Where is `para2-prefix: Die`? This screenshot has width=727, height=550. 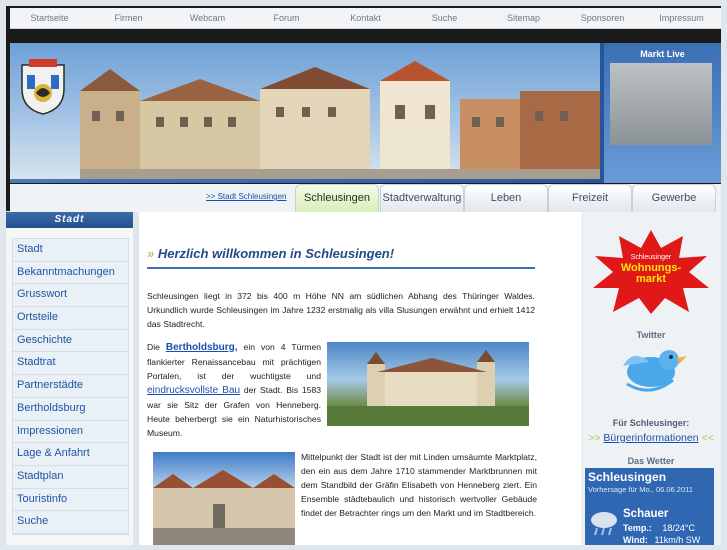
para2-prefix: Die is located at coordinates (153, 347).